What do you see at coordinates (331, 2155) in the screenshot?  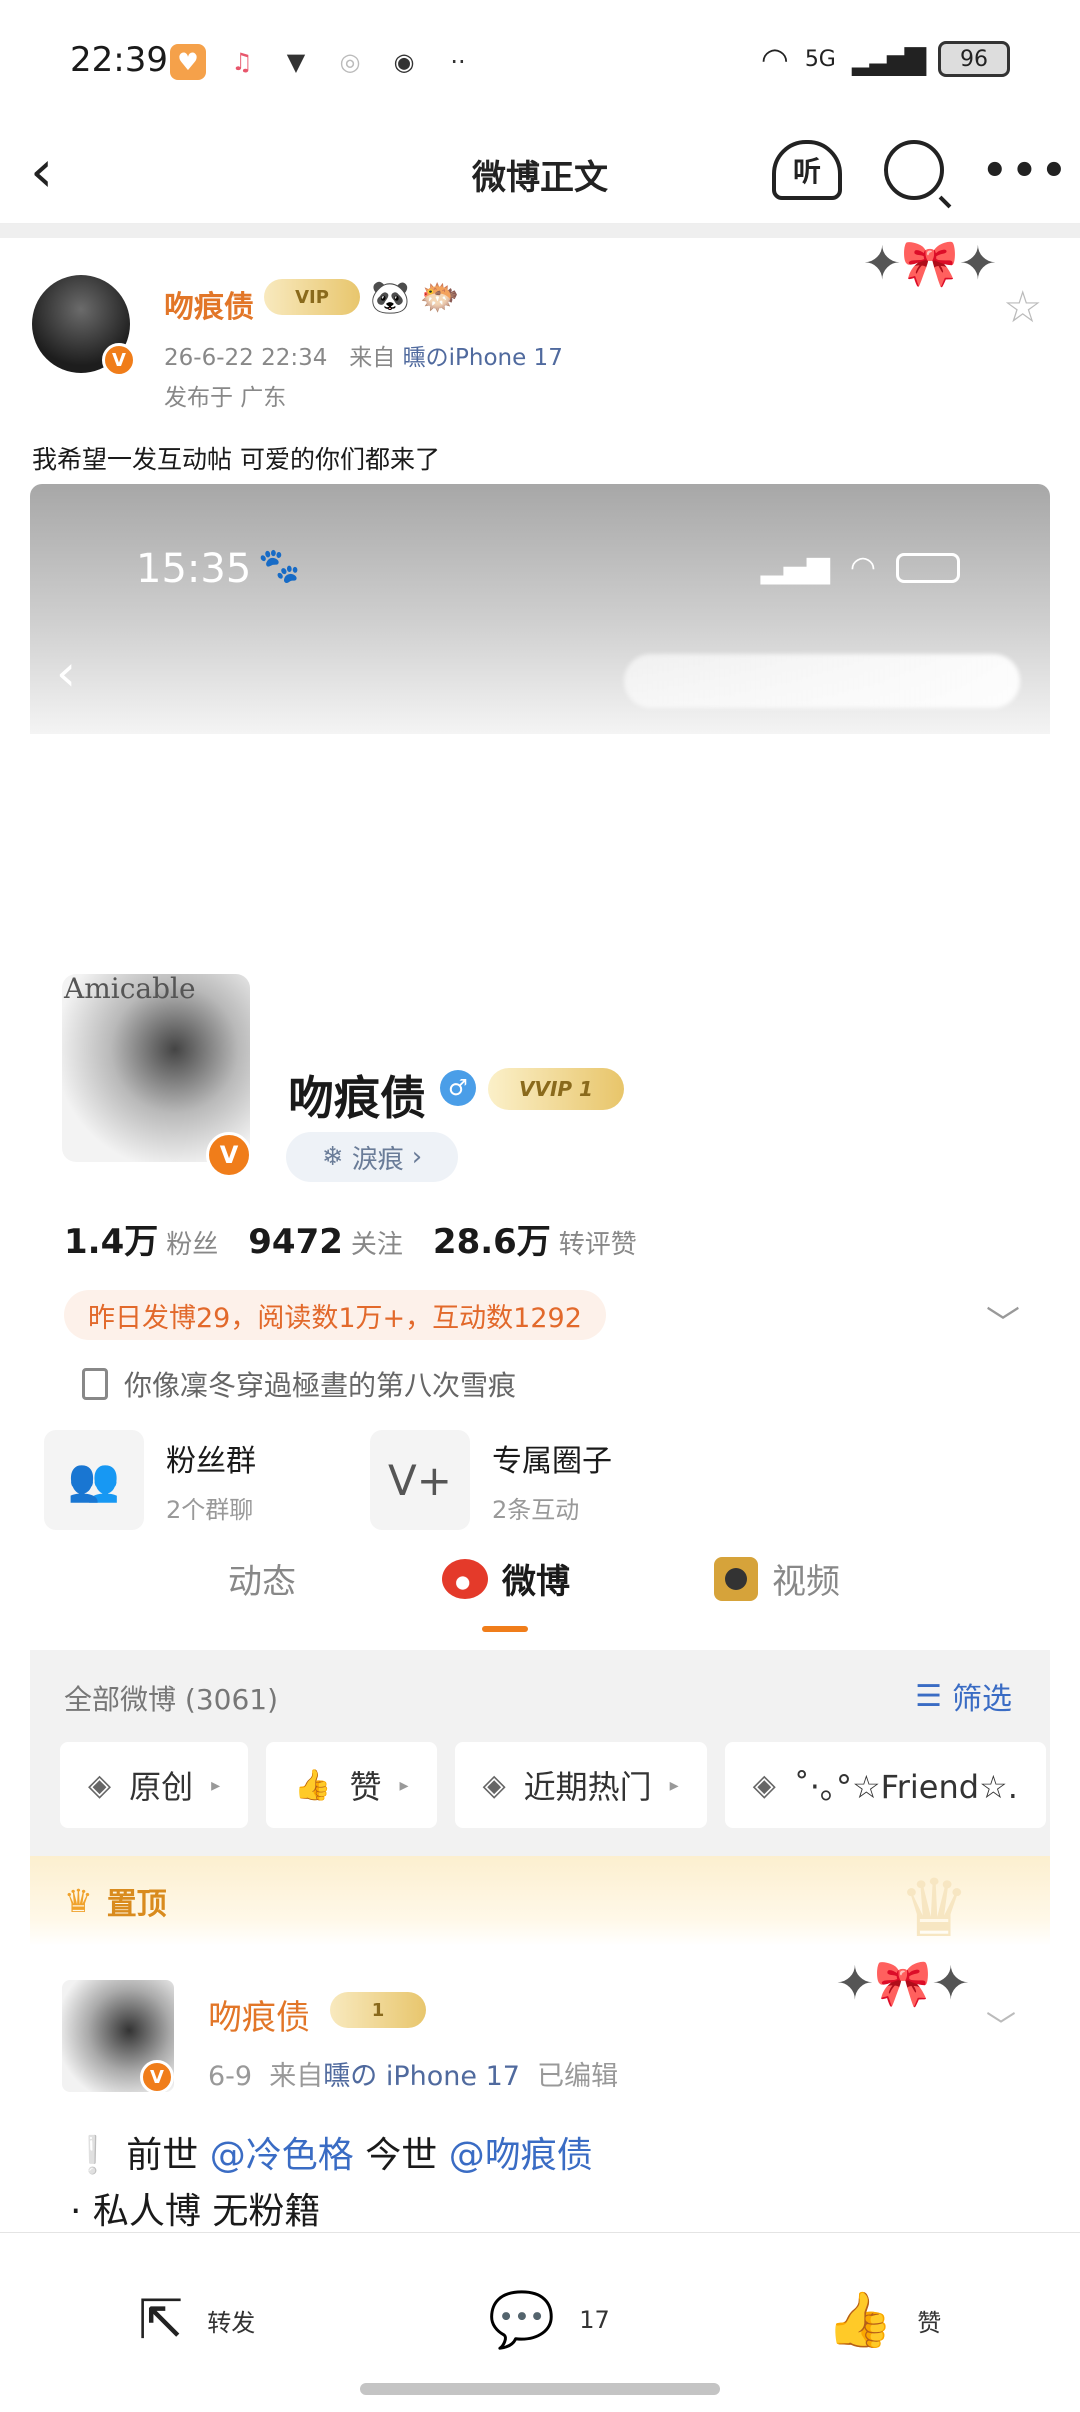 I see `card-text-line1: ❕ 前世 @冷色格 今世 @吻痕债` at bounding box center [331, 2155].